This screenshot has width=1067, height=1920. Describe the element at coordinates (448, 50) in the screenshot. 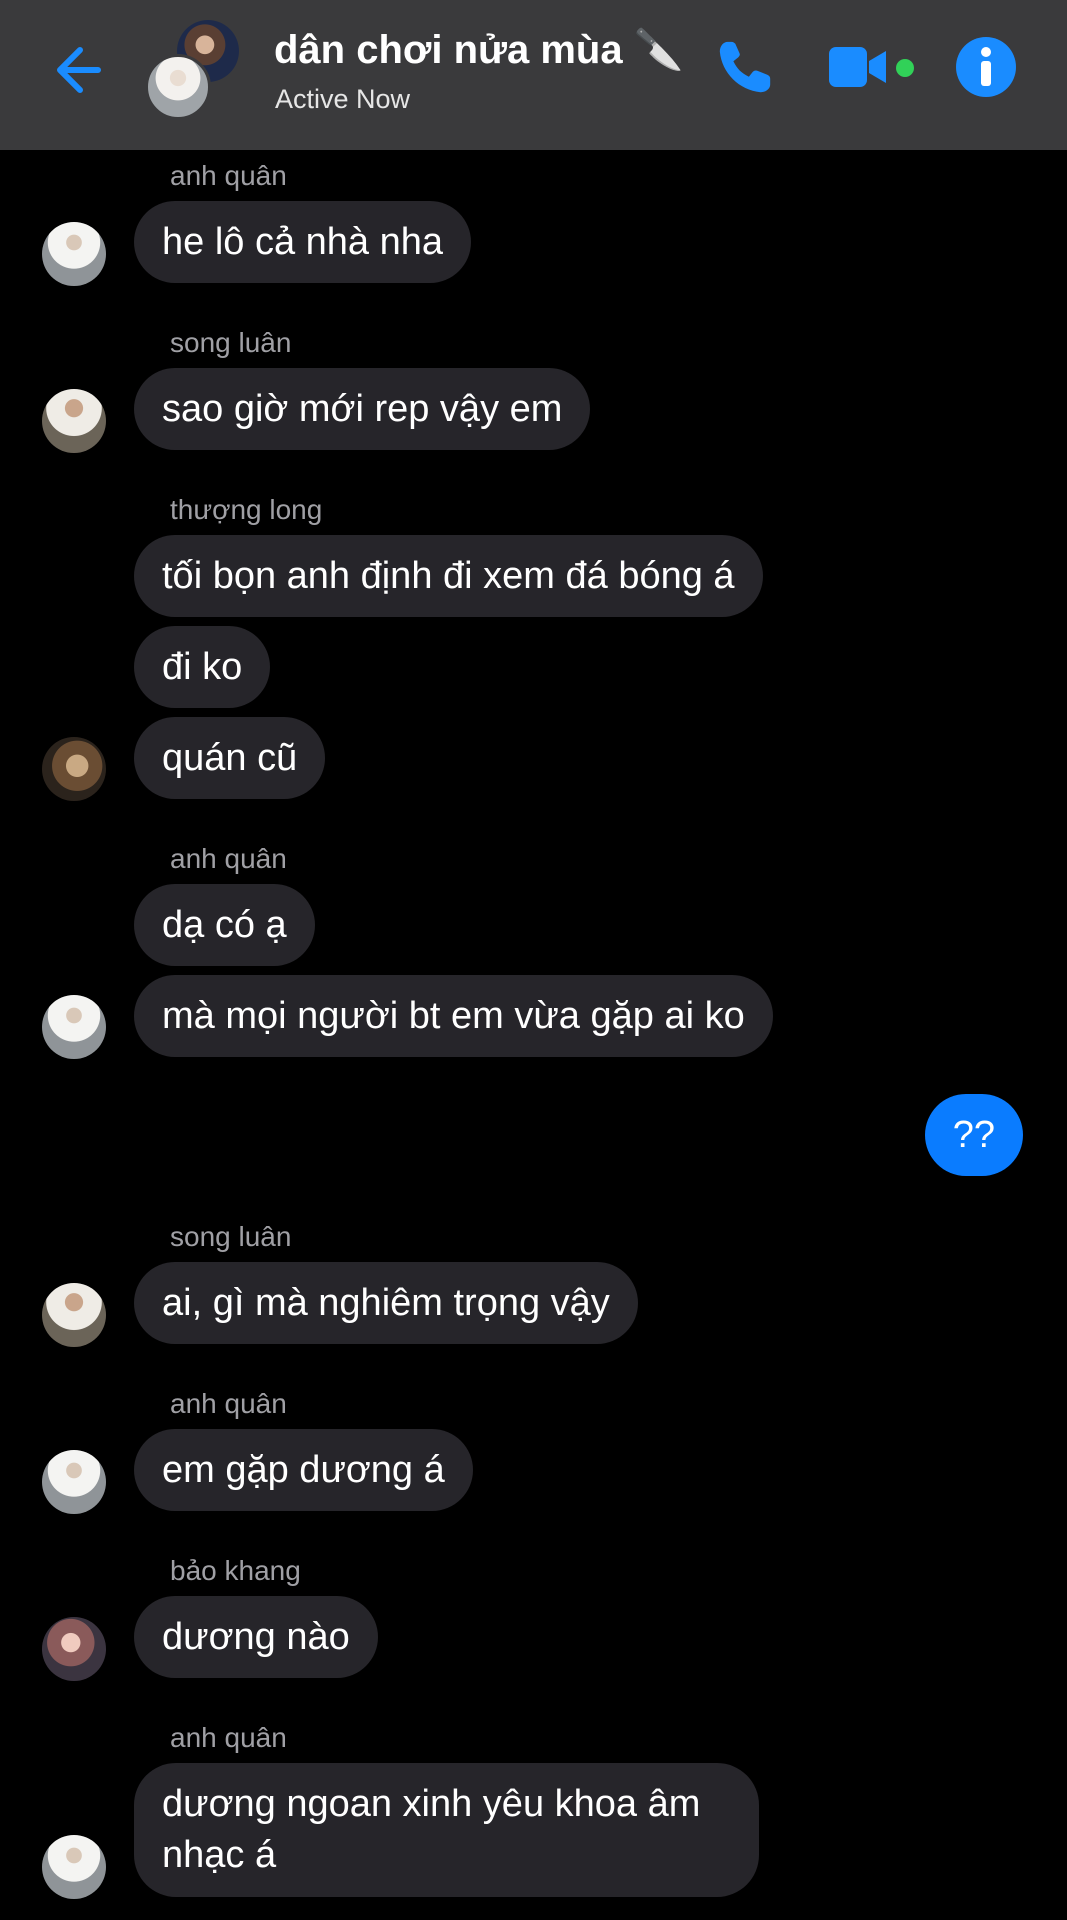

I see `chat-title-text: dân chơi nửa mùa` at that location.